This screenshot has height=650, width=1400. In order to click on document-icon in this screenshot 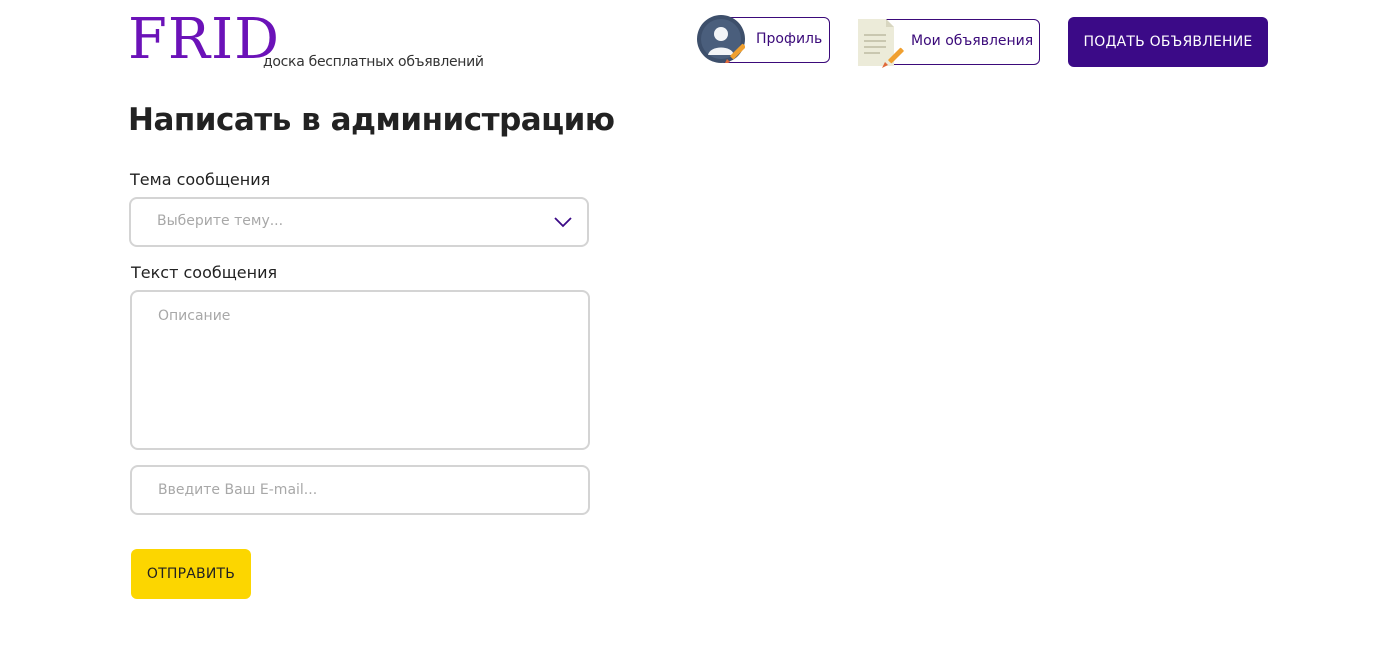, I will do `click(881, 43)`.